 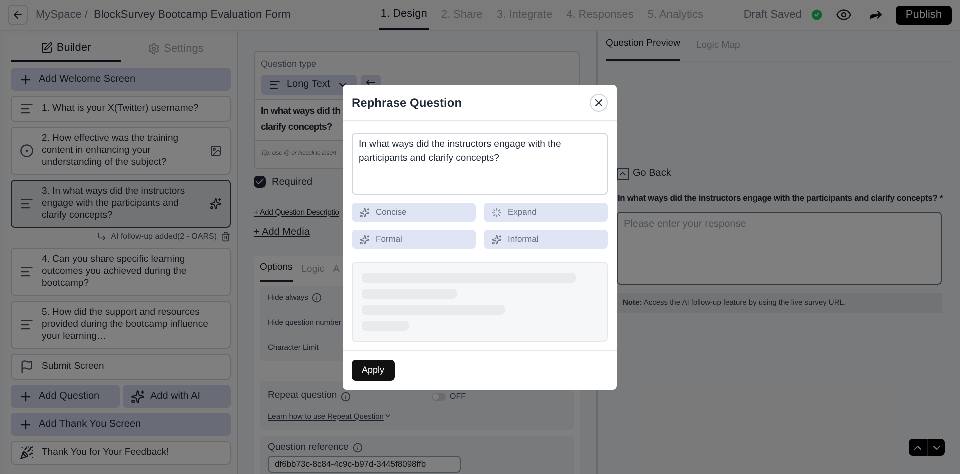 I want to click on thank-you-item: Thank You for Your Feedback!, so click(x=121, y=453).